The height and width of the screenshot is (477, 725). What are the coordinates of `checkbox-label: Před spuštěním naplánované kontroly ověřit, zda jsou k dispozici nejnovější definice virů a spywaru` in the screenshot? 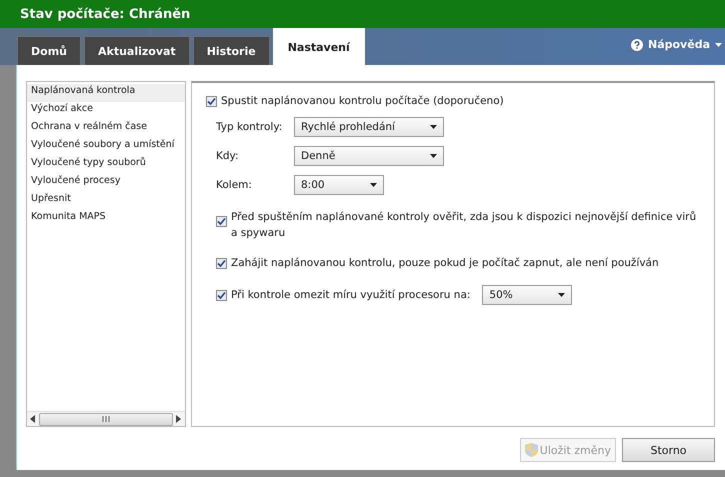 It's located at (464, 225).